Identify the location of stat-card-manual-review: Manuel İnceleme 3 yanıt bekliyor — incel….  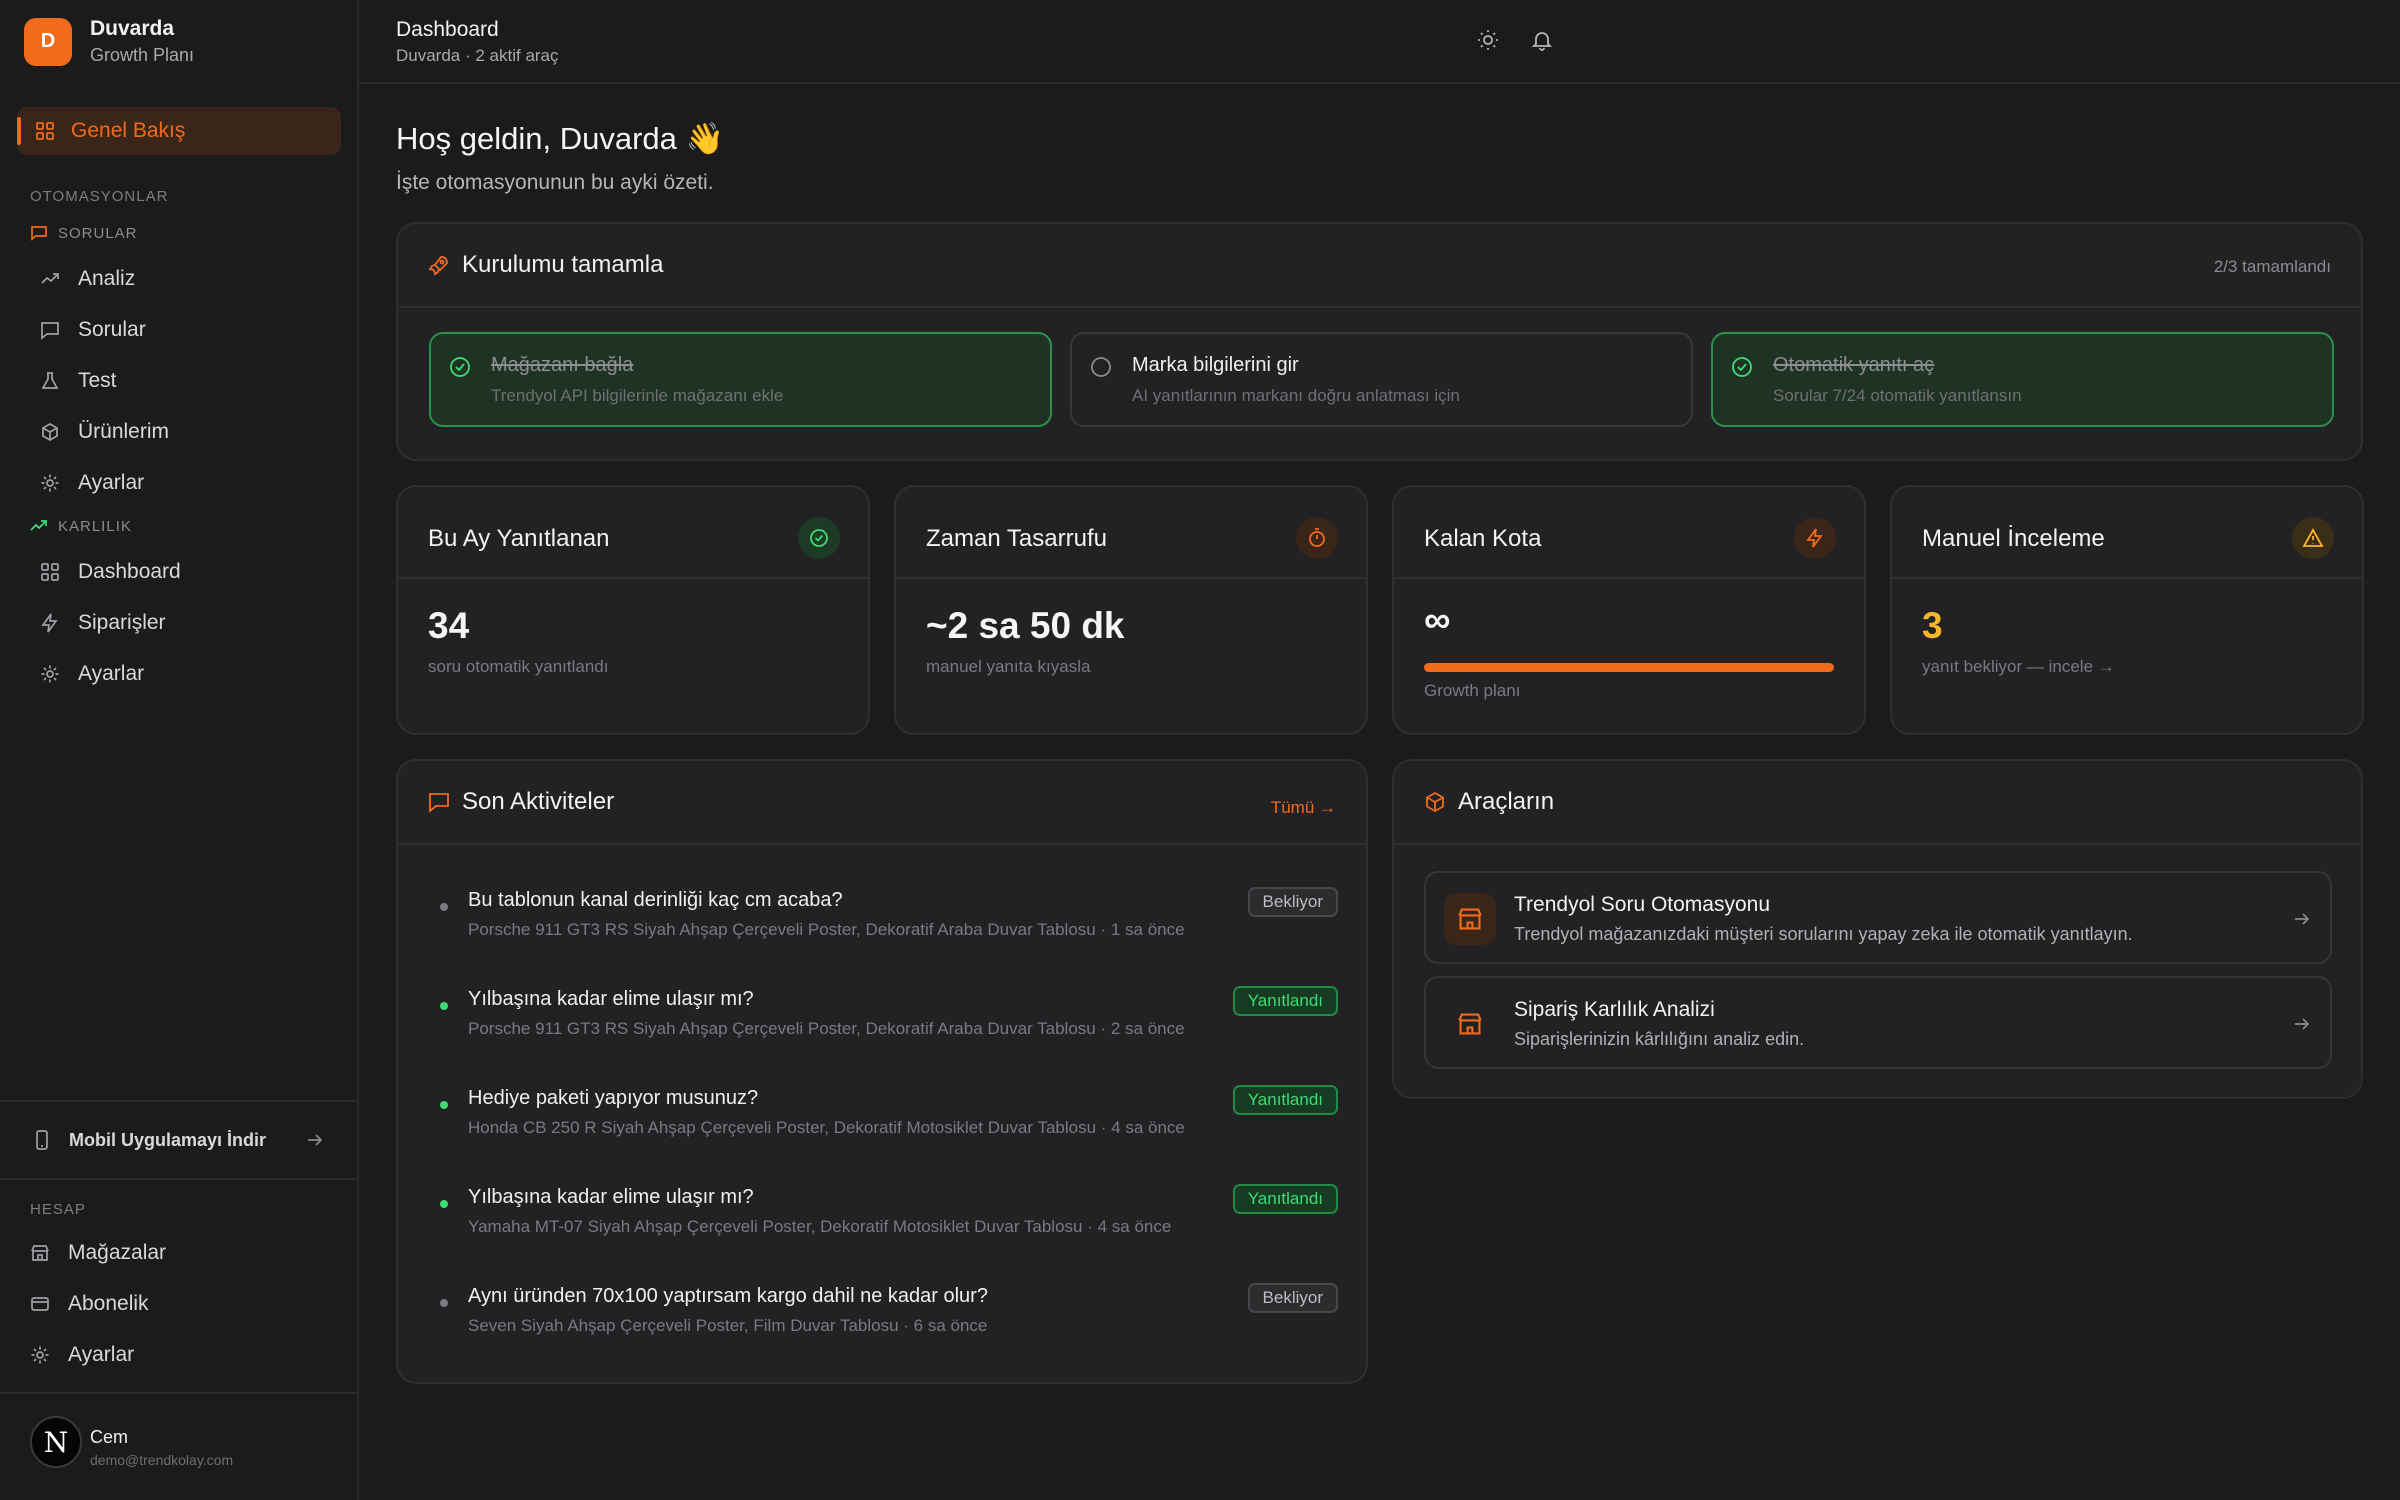
(2127, 610).